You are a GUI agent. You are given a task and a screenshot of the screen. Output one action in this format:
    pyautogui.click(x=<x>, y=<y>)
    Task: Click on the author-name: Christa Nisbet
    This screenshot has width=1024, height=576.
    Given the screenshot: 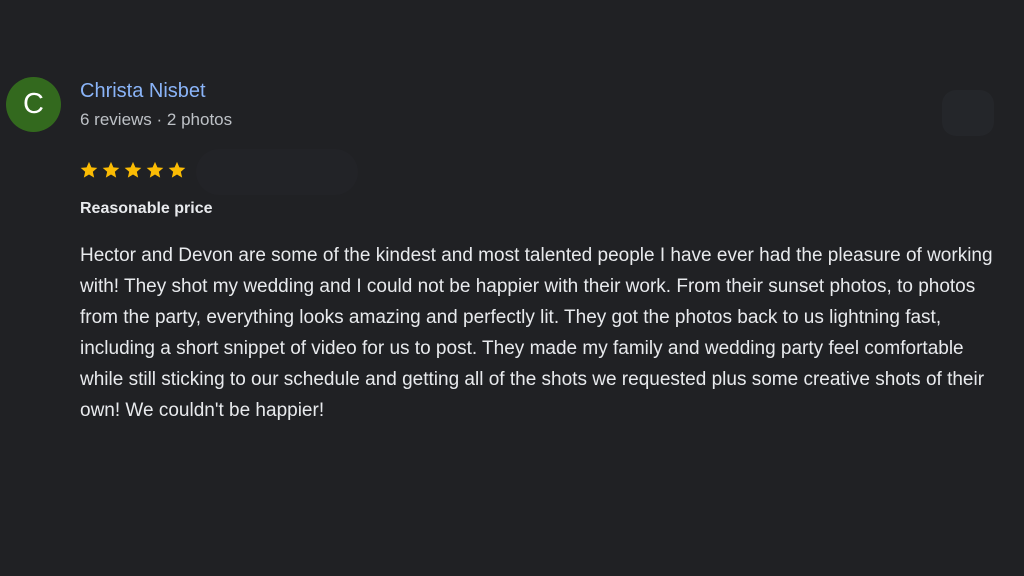 What is the action you would take?
    pyautogui.click(x=143, y=91)
    